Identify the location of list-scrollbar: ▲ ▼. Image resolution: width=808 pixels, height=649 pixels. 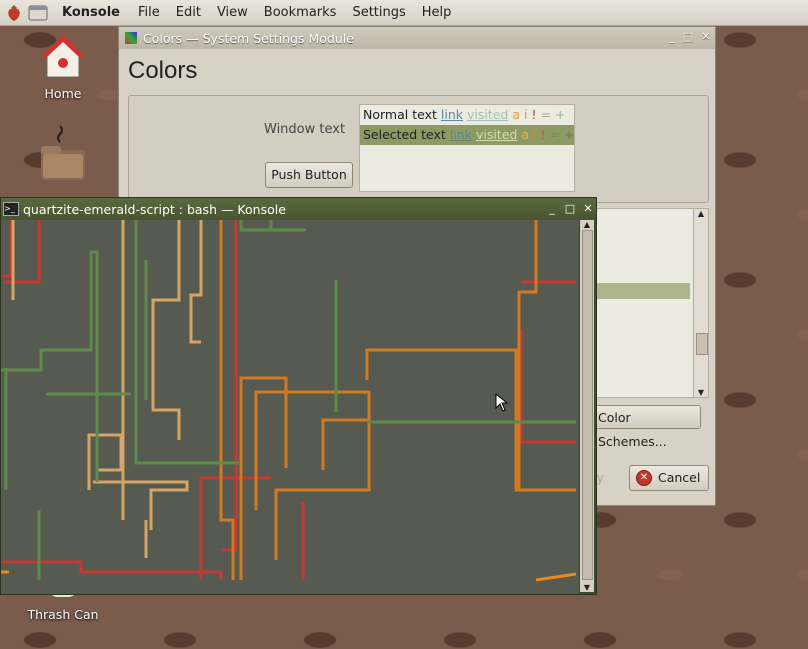
(700, 303).